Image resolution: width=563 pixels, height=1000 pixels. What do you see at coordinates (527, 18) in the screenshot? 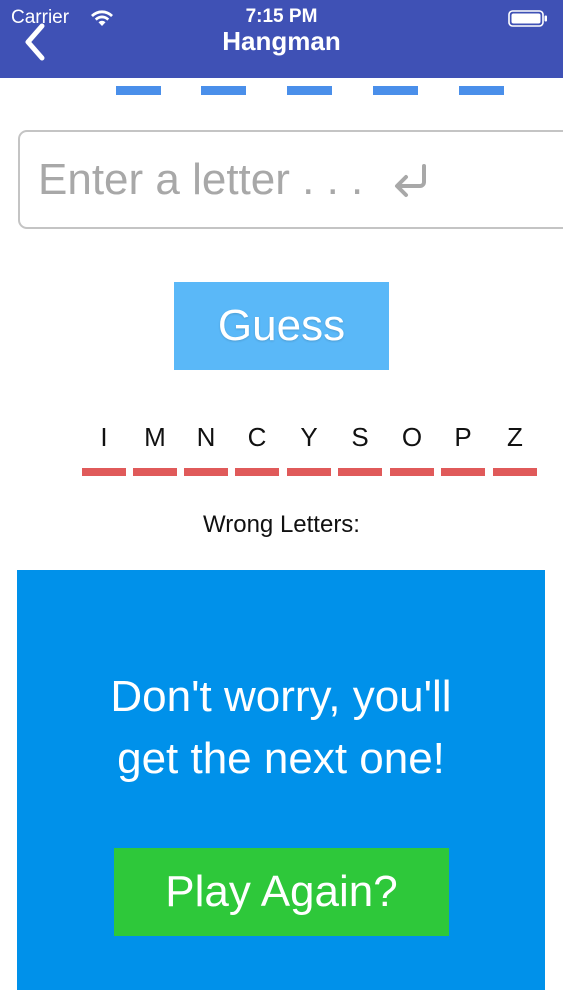
I see `battery-icon` at bounding box center [527, 18].